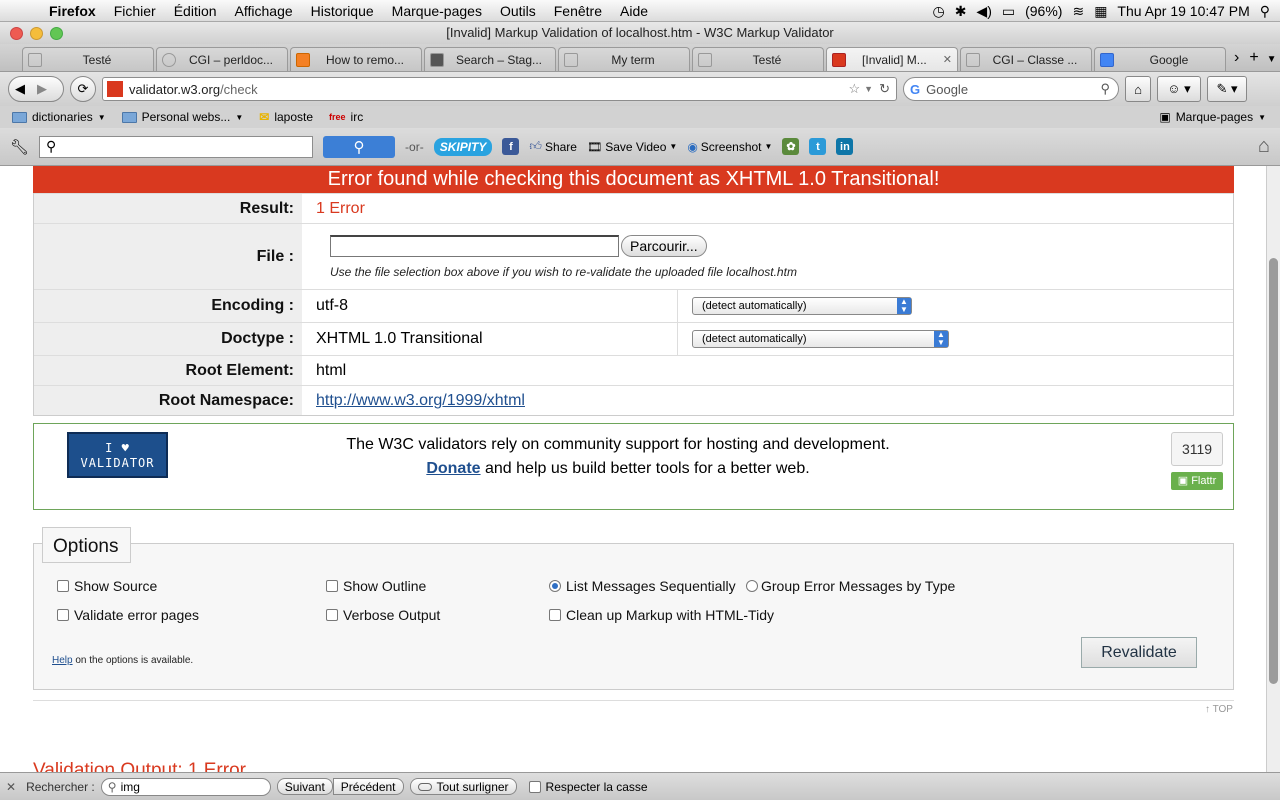 The height and width of the screenshot is (800, 1280). I want to click on new-tab-icon: +, so click(1253, 58).